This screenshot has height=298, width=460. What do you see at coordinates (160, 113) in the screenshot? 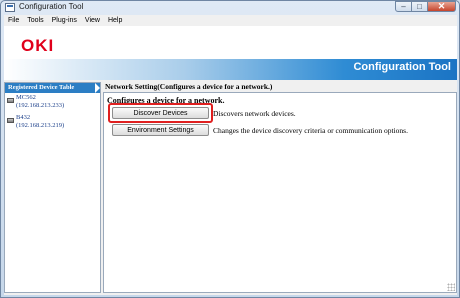
I see `discover-devices-button: Discover Devices` at bounding box center [160, 113].